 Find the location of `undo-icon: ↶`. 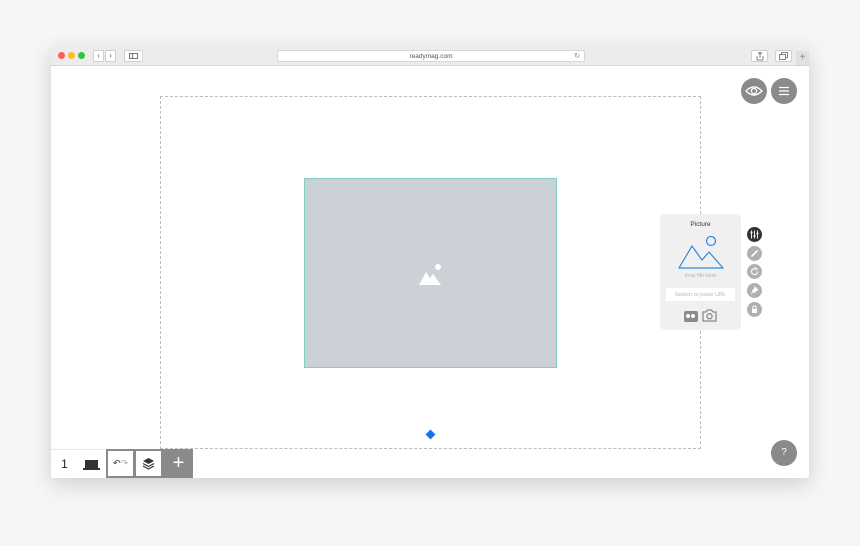

undo-icon: ↶ is located at coordinates (117, 463).